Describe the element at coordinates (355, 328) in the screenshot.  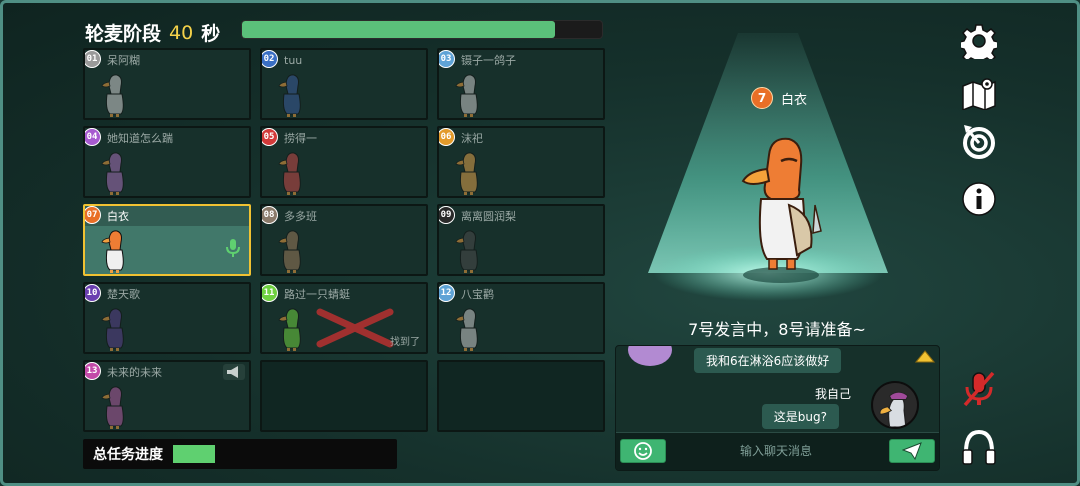
I see `eliminated-cross-icon` at that location.